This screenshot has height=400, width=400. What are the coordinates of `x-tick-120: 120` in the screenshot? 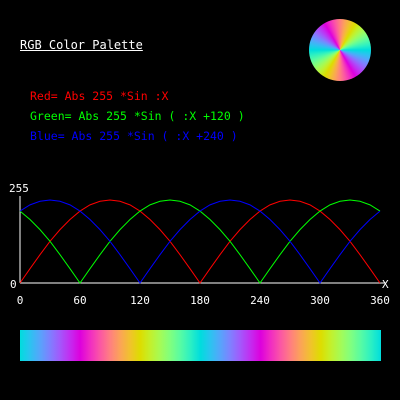 It's located at (140, 300).